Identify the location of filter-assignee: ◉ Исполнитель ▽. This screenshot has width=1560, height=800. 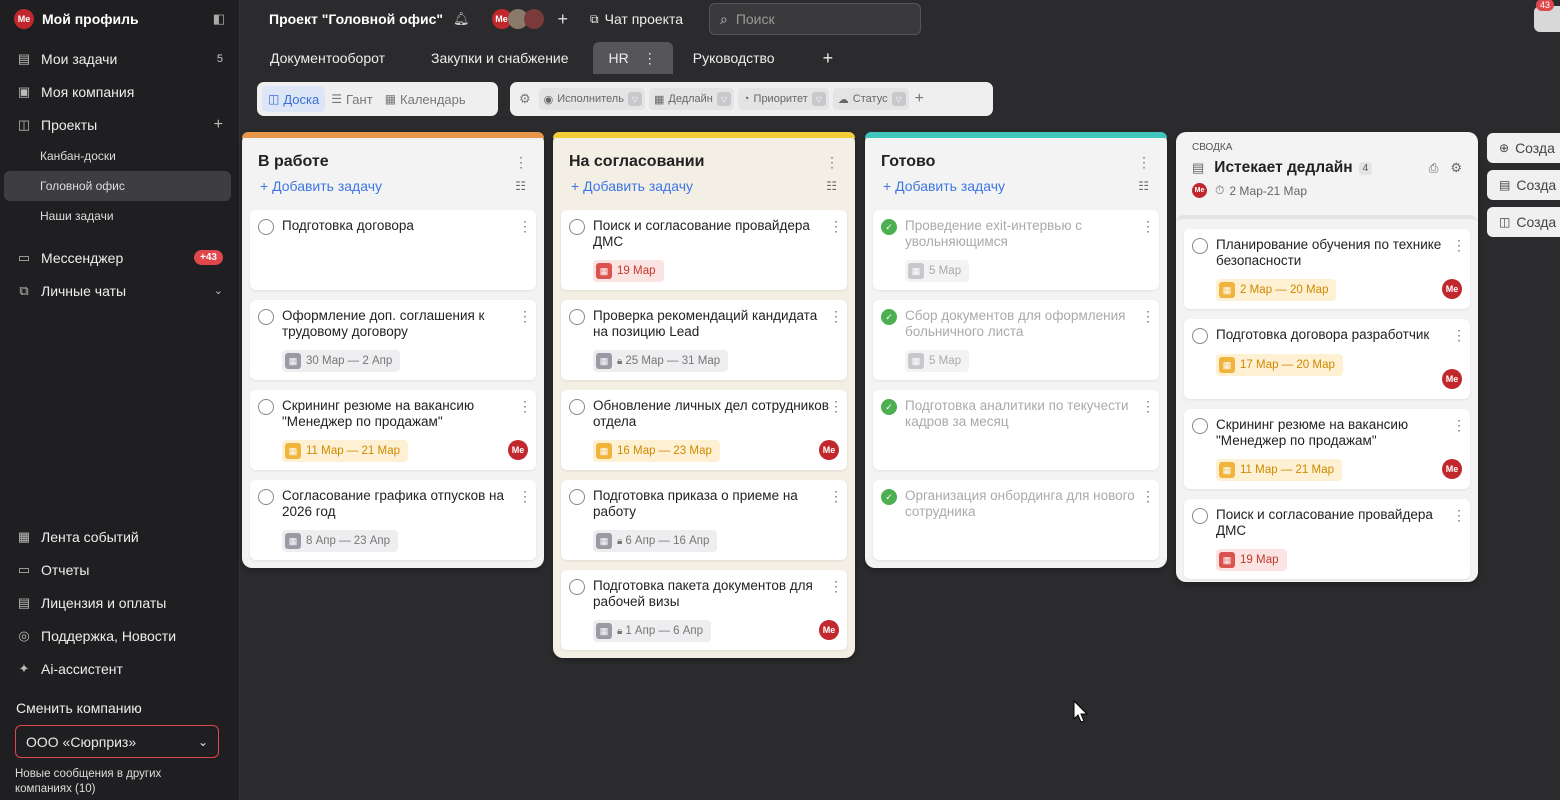
(591, 99).